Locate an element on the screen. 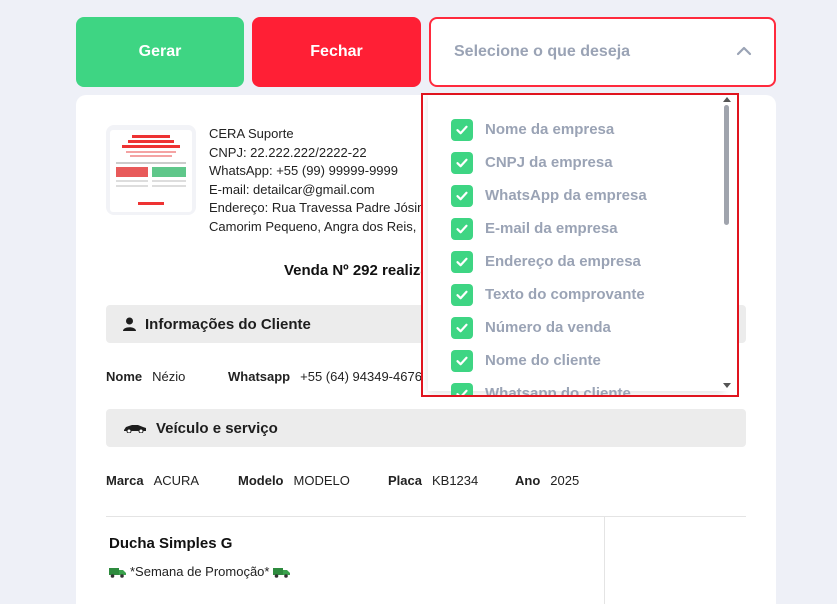 This screenshot has height=604, width=837. company-email: E-mail: detailcar@gmail.com is located at coordinates (292, 189).